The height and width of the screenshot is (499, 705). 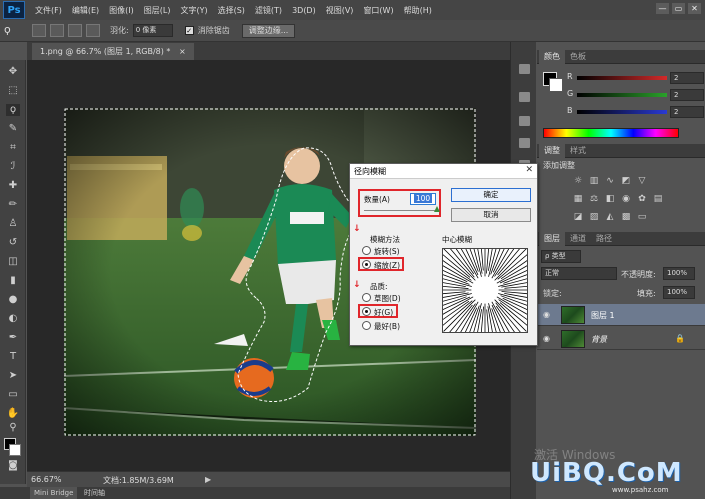 What do you see at coordinates (610, 181) in the screenshot?
I see `curves-icon: ∿` at bounding box center [610, 181].